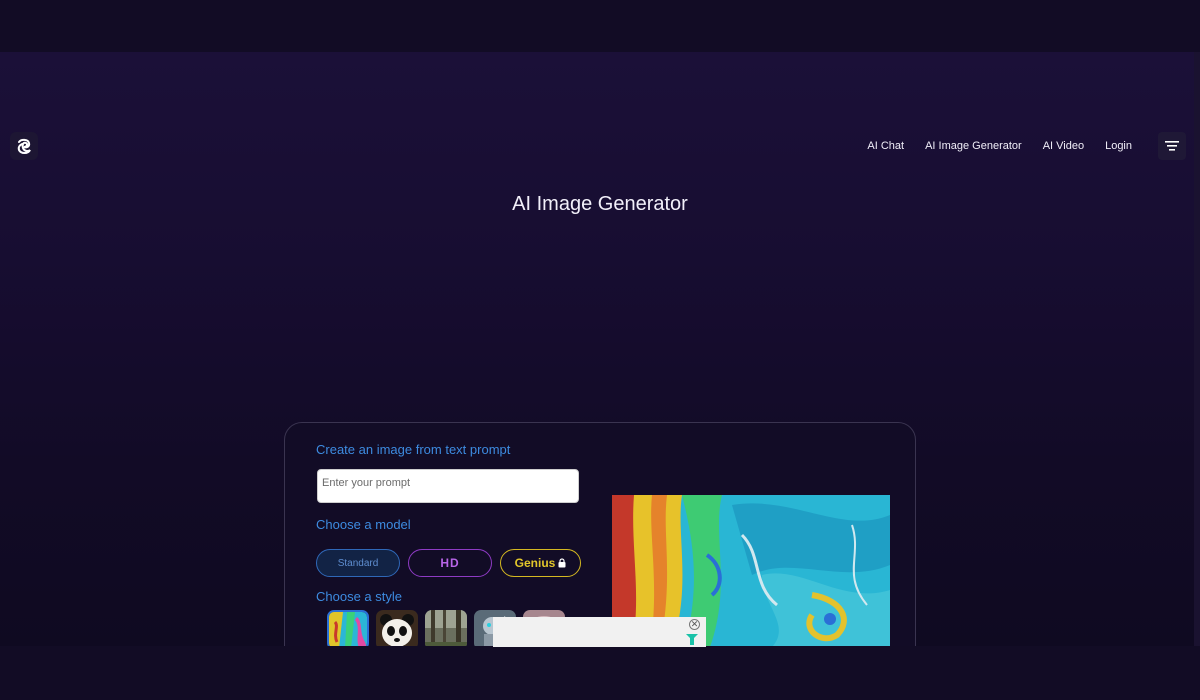 The image size is (1200, 700). I want to click on style-panda, so click(397, 630).